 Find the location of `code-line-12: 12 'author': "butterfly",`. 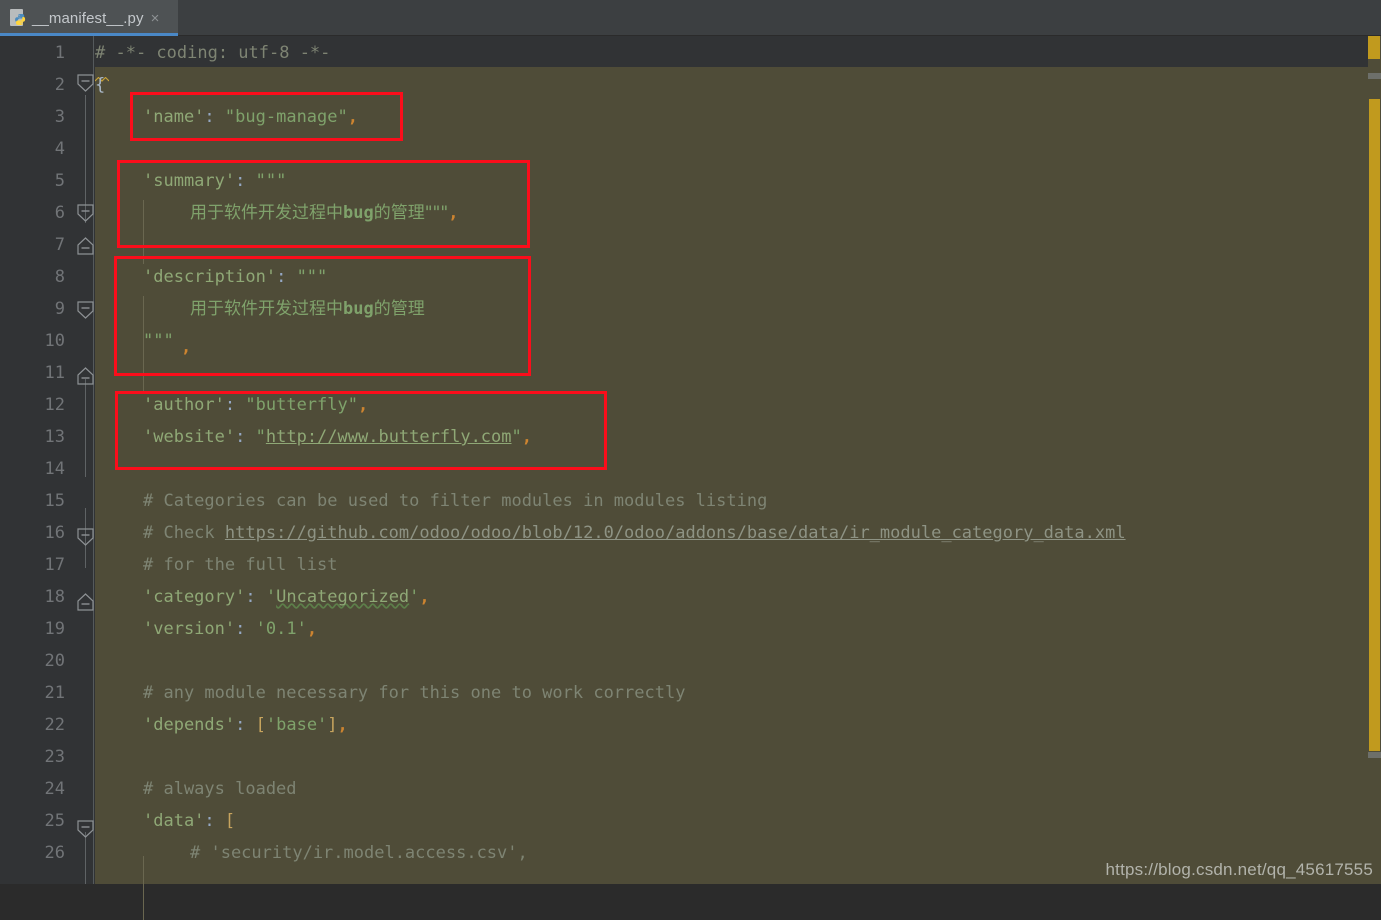

code-line-12: 12 'author': "butterfly", is located at coordinates (690, 405).